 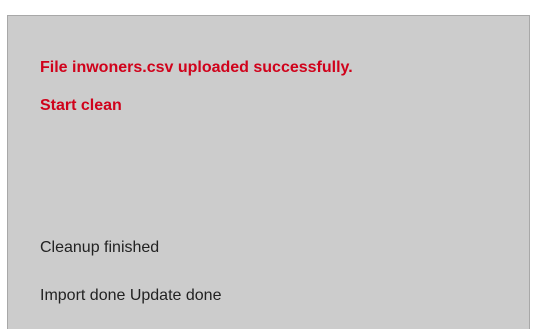 What do you see at coordinates (100, 247) in the screenshot?
I see `cleanup-finished-message: Cleanup finished` at bounding box center [100, 247].